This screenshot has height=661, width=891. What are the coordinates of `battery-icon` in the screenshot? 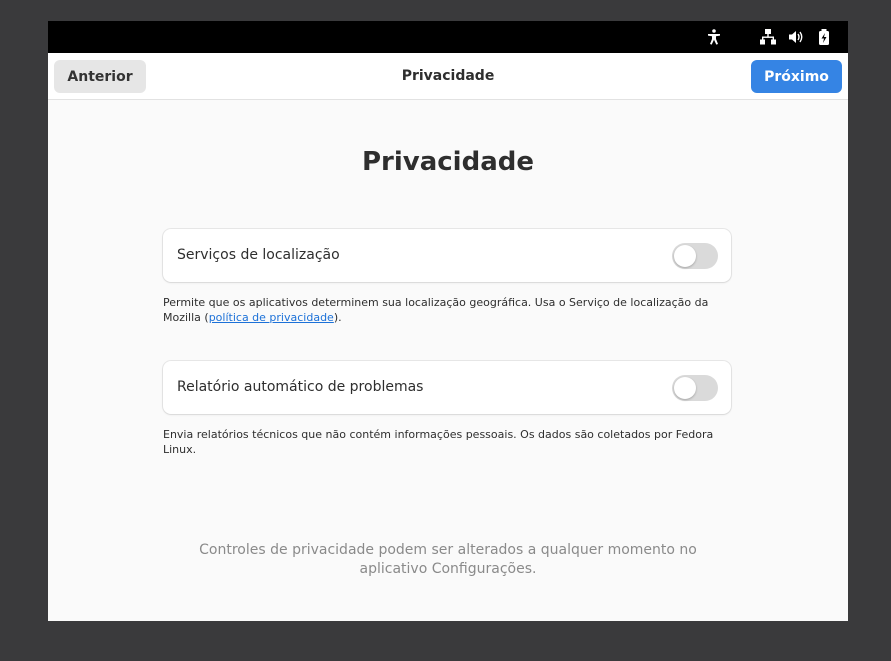 It's located at (824, 37).